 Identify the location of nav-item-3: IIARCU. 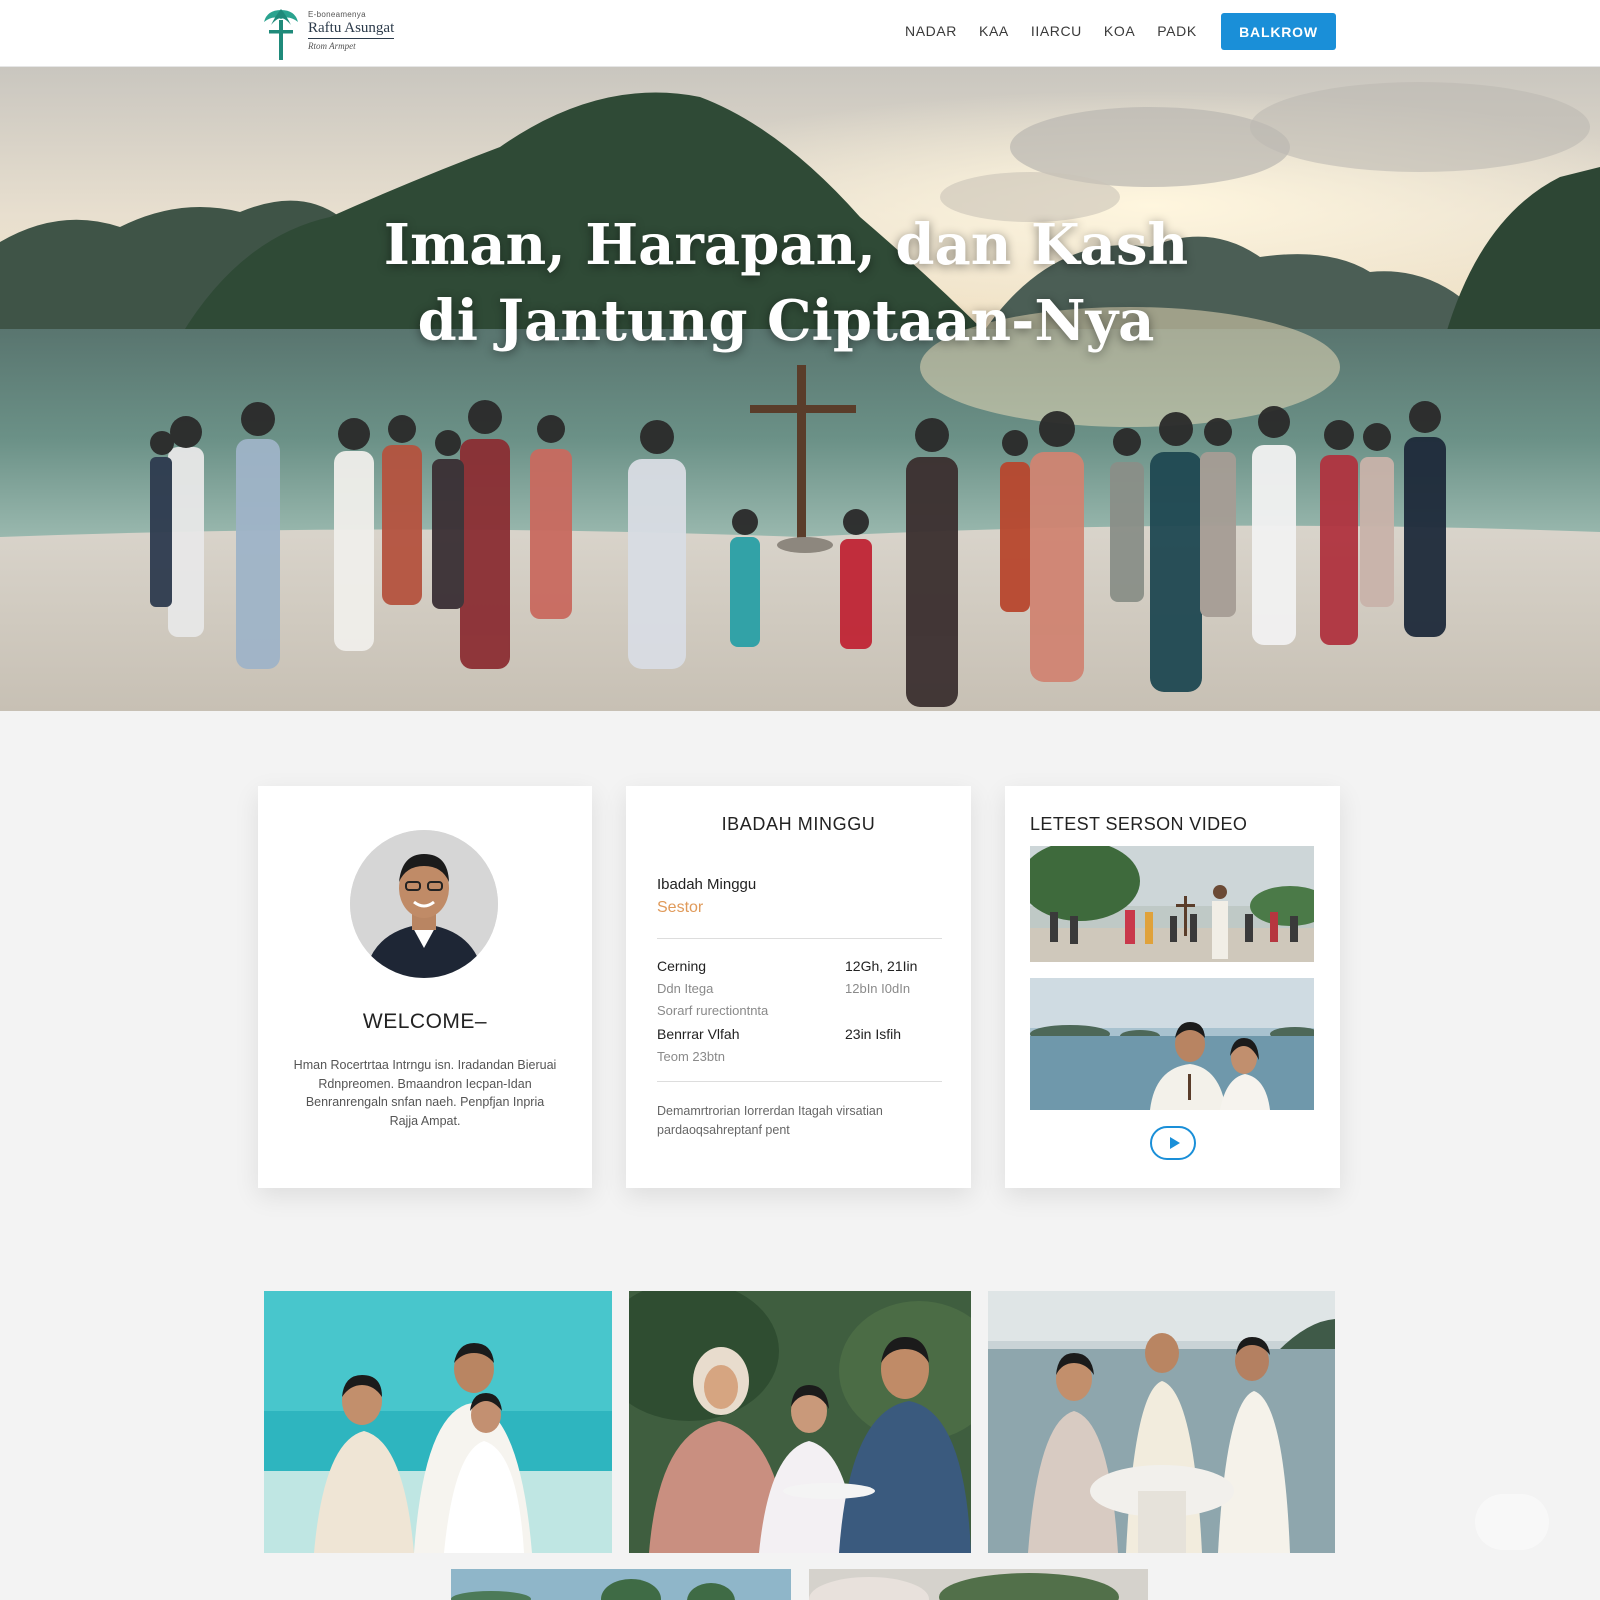
(1056, 31).